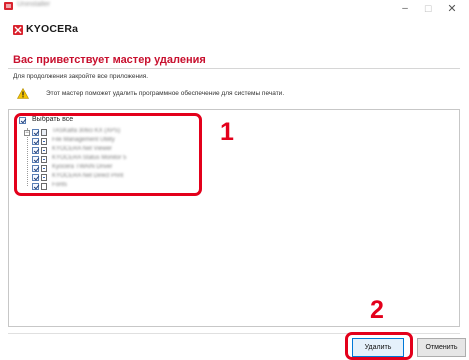 Image resolution: width=469 pixels, height=360 pixels. I want to click on close-button: ✕, so click(452, 9).